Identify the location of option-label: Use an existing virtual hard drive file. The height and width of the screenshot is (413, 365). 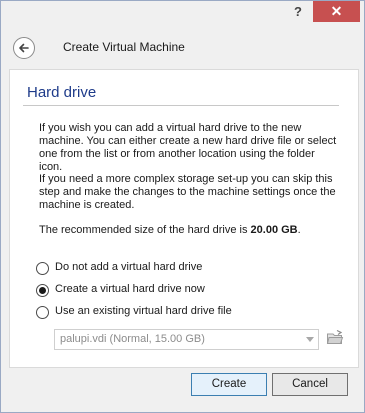
(143, 311).